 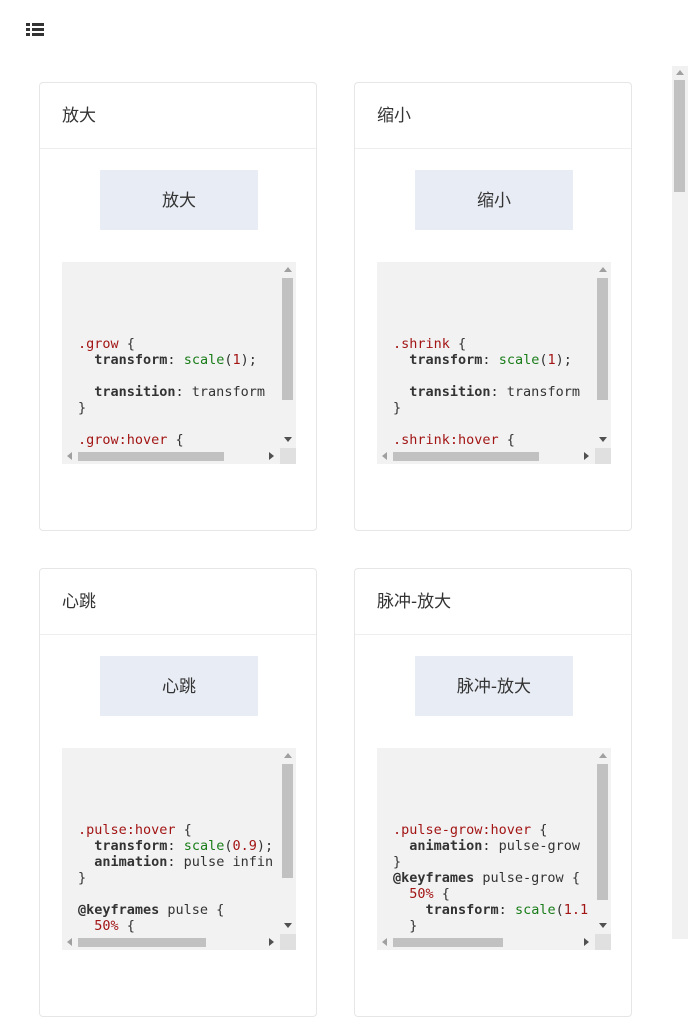 What do you see at coordinates (421, 344) in the screenshot?
I see `code-token: .shrink` at bounding box center [421, 344].